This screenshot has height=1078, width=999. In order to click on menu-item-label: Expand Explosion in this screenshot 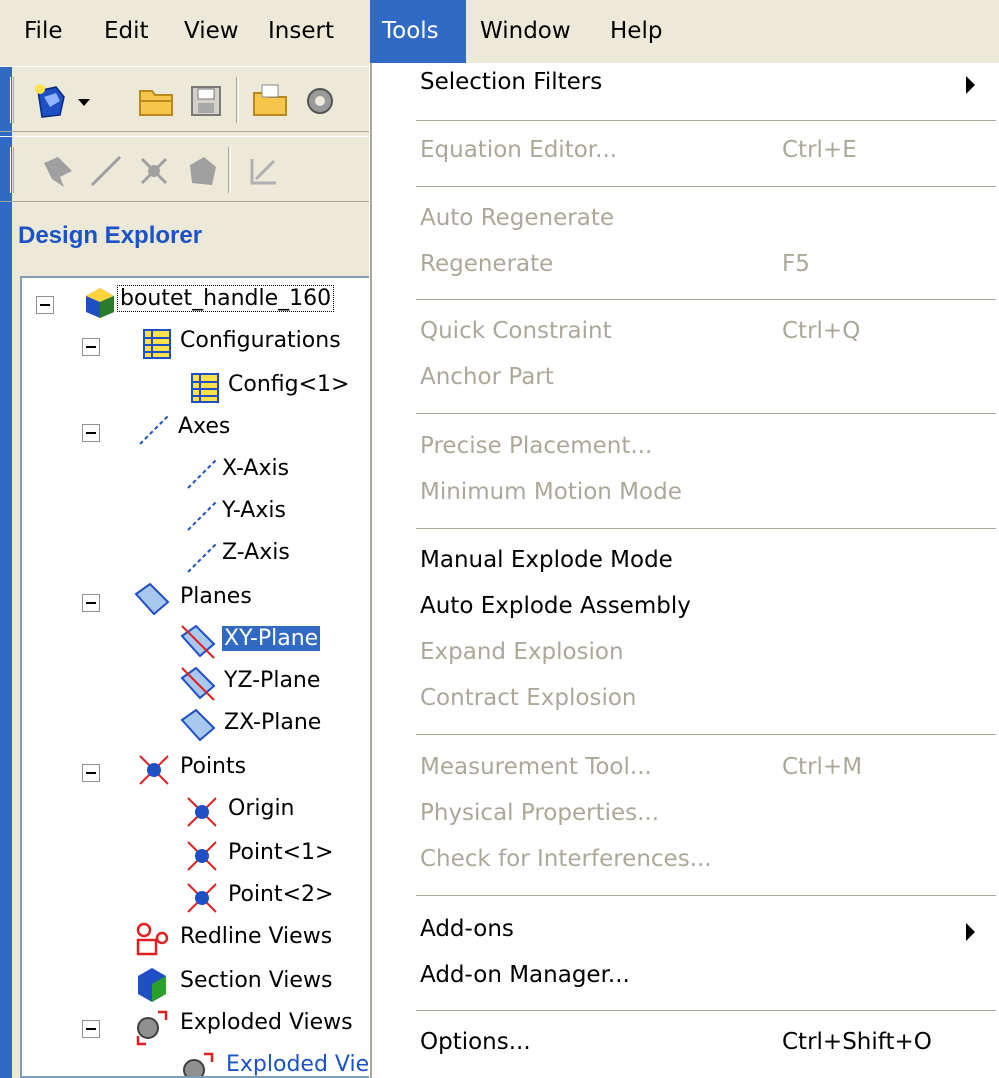, I will do `click(522, 652)`.